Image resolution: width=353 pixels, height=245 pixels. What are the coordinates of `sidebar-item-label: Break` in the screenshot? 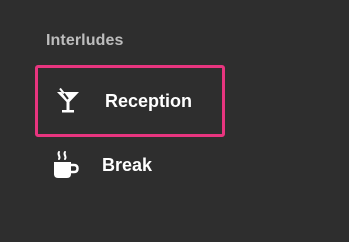 It's located at (127, 164).